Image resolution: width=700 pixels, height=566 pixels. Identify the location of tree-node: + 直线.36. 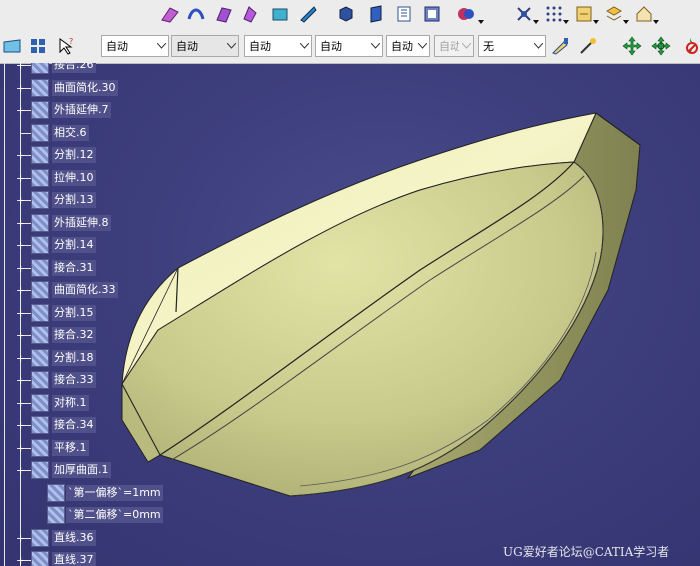
(85, 538).